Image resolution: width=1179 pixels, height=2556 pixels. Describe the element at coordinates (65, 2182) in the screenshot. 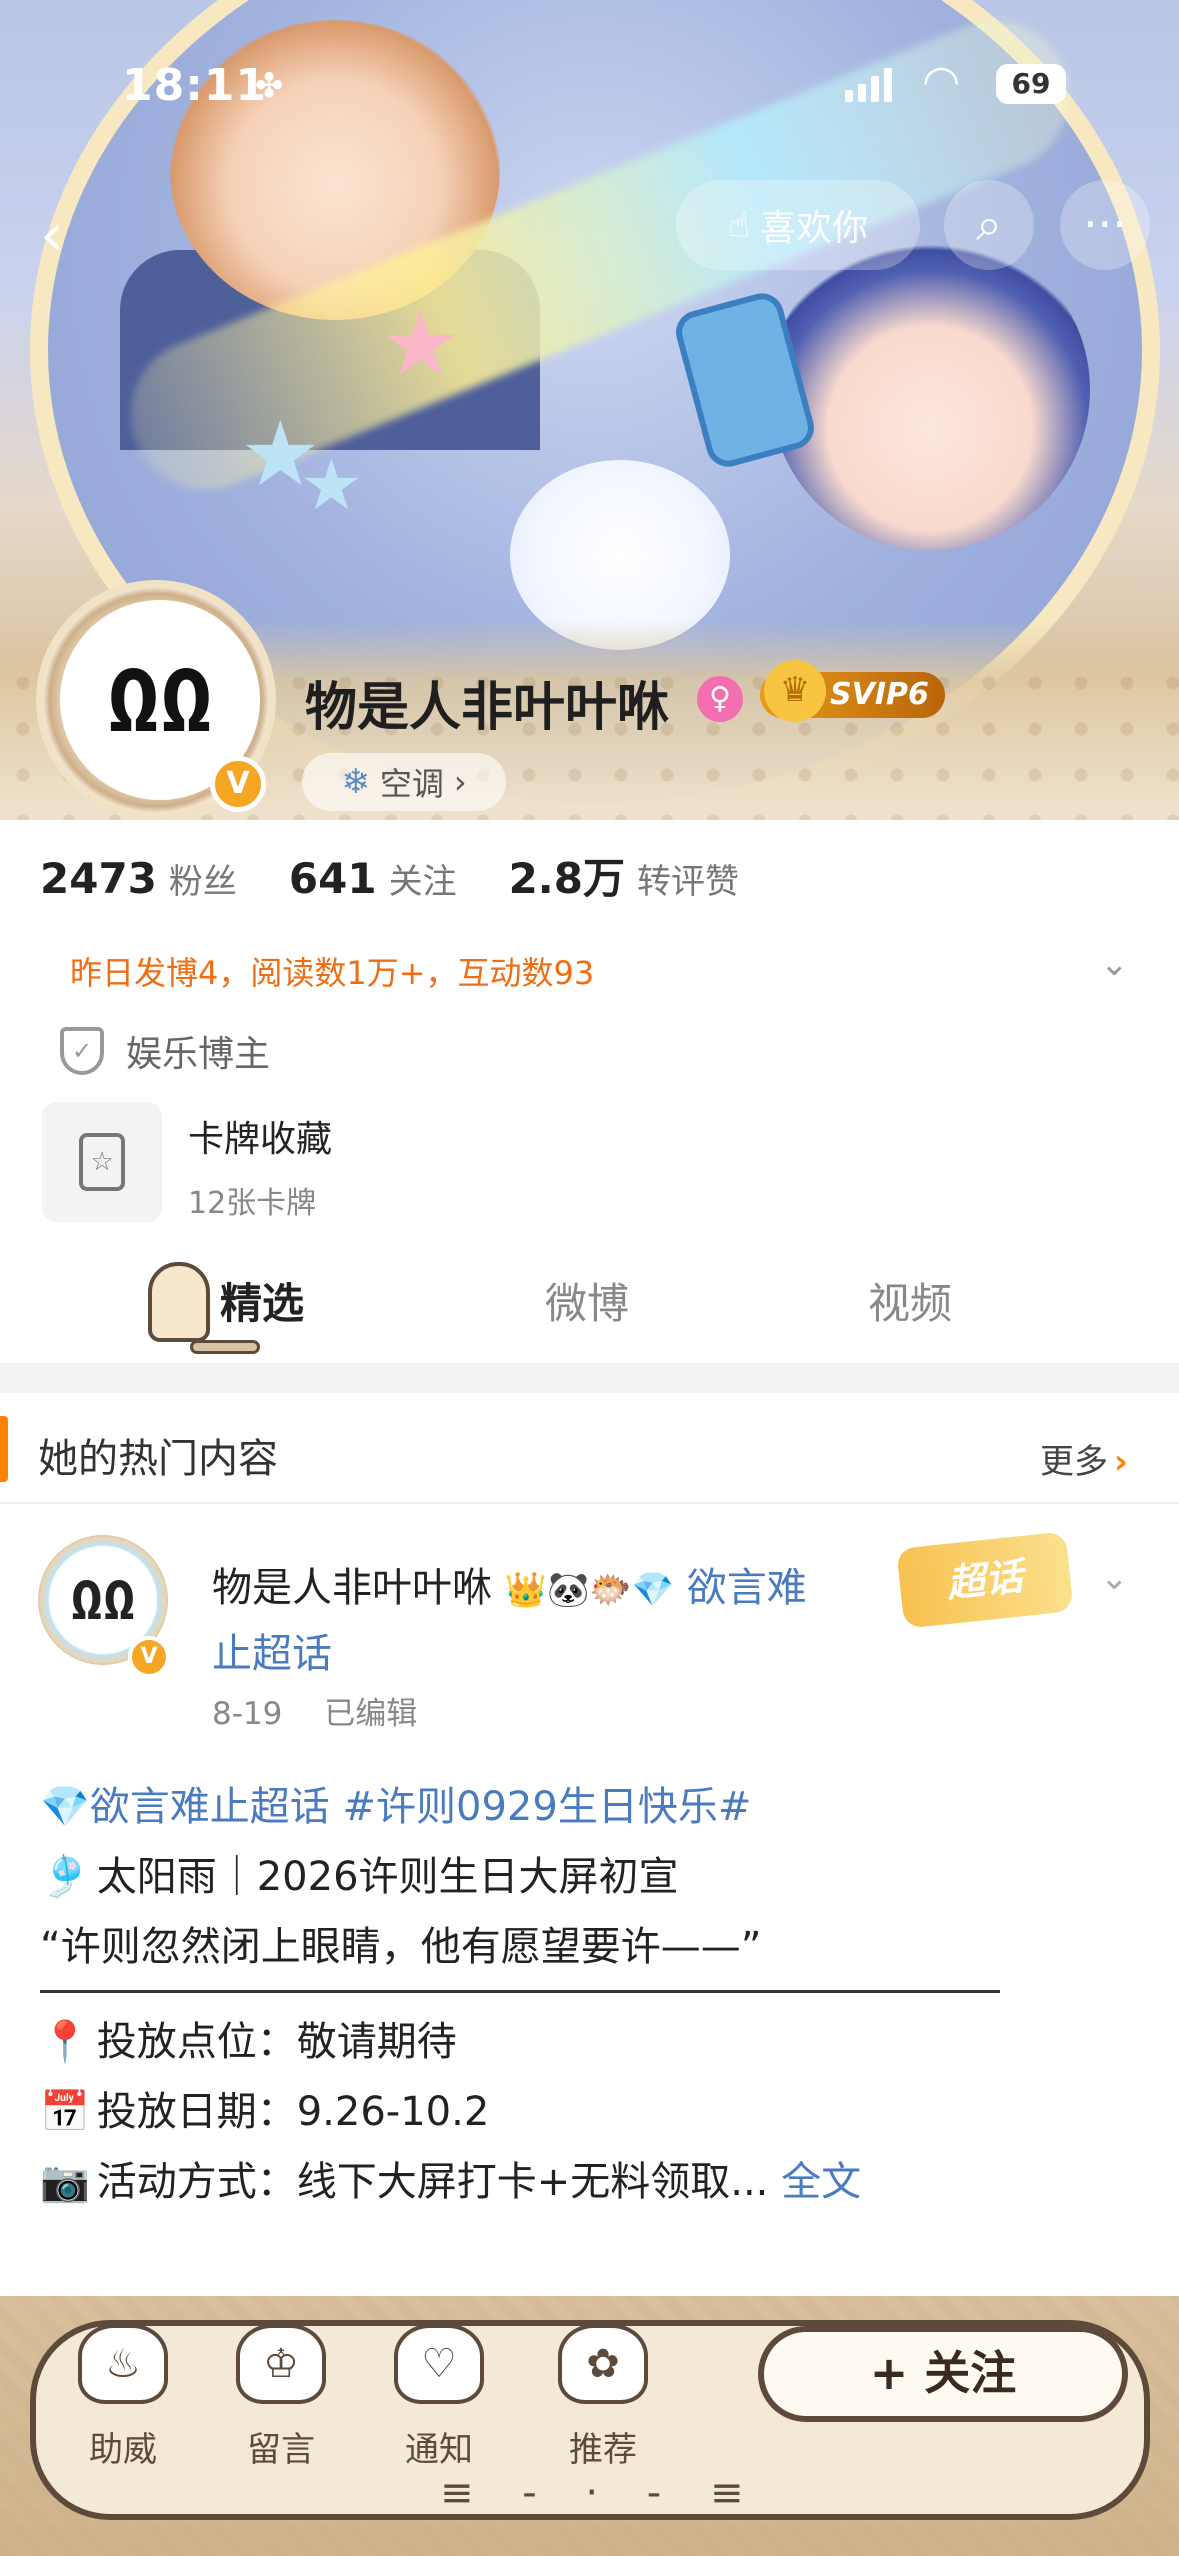

I see `camera-icon: 📷` at that location.